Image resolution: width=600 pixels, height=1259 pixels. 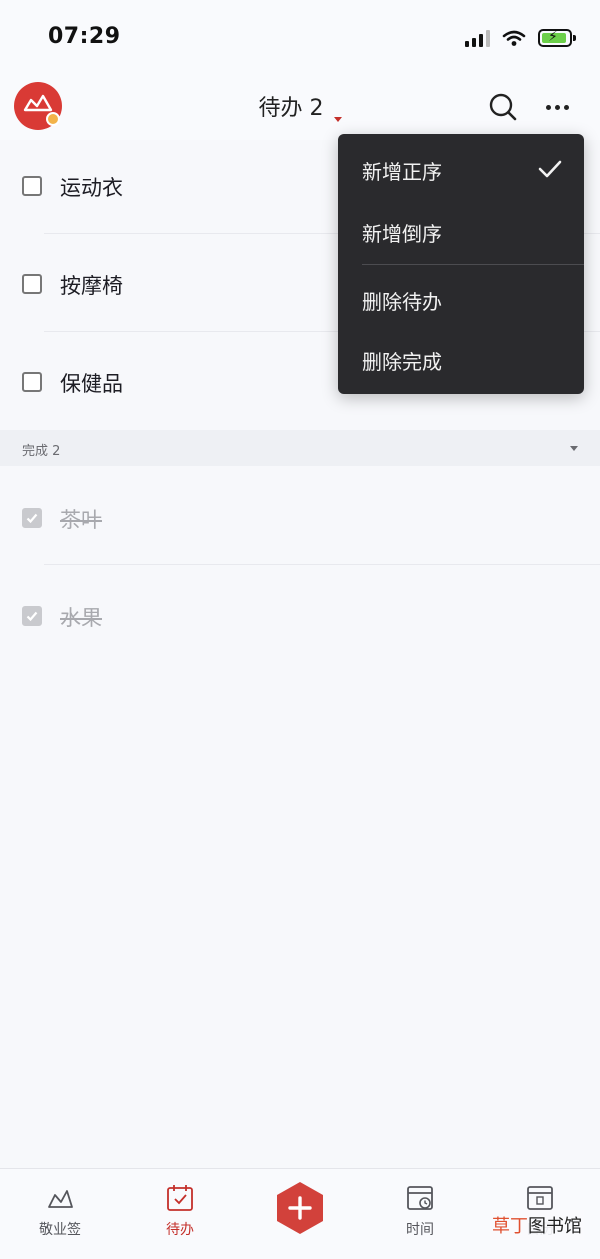 What do you see at coordinates (180, 1230) in the screenshot?
I see `tab-label: 待办` at bounding box center [180, 1230].